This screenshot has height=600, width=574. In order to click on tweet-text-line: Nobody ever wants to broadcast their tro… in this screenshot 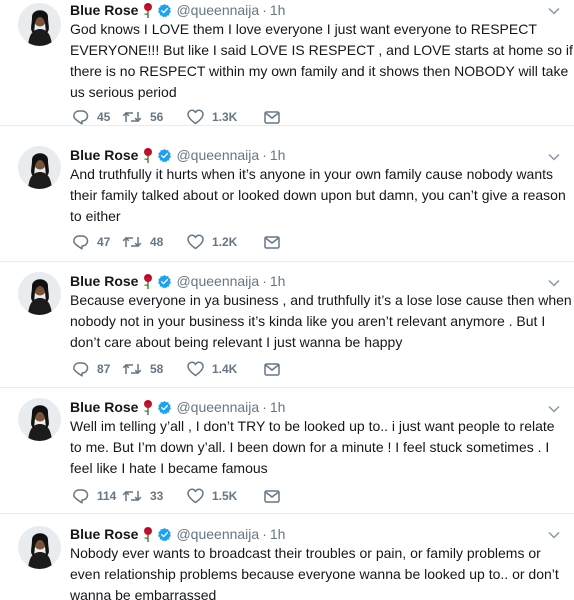, I will do `click(305, 553)`.